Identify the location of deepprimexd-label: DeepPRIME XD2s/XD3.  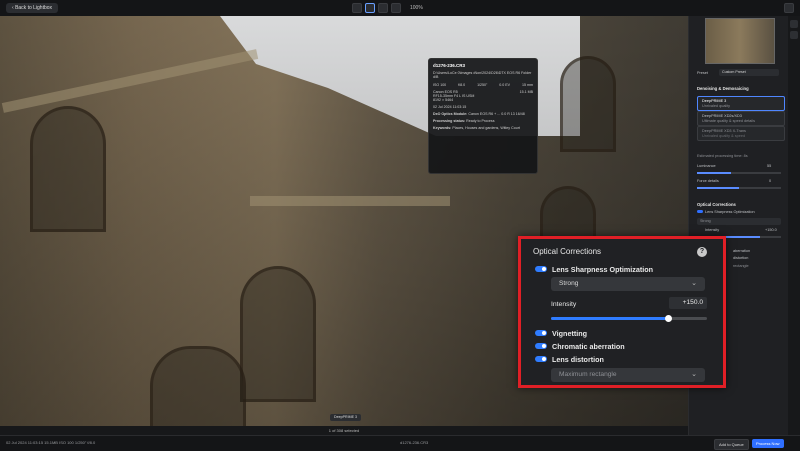
(722, 116).